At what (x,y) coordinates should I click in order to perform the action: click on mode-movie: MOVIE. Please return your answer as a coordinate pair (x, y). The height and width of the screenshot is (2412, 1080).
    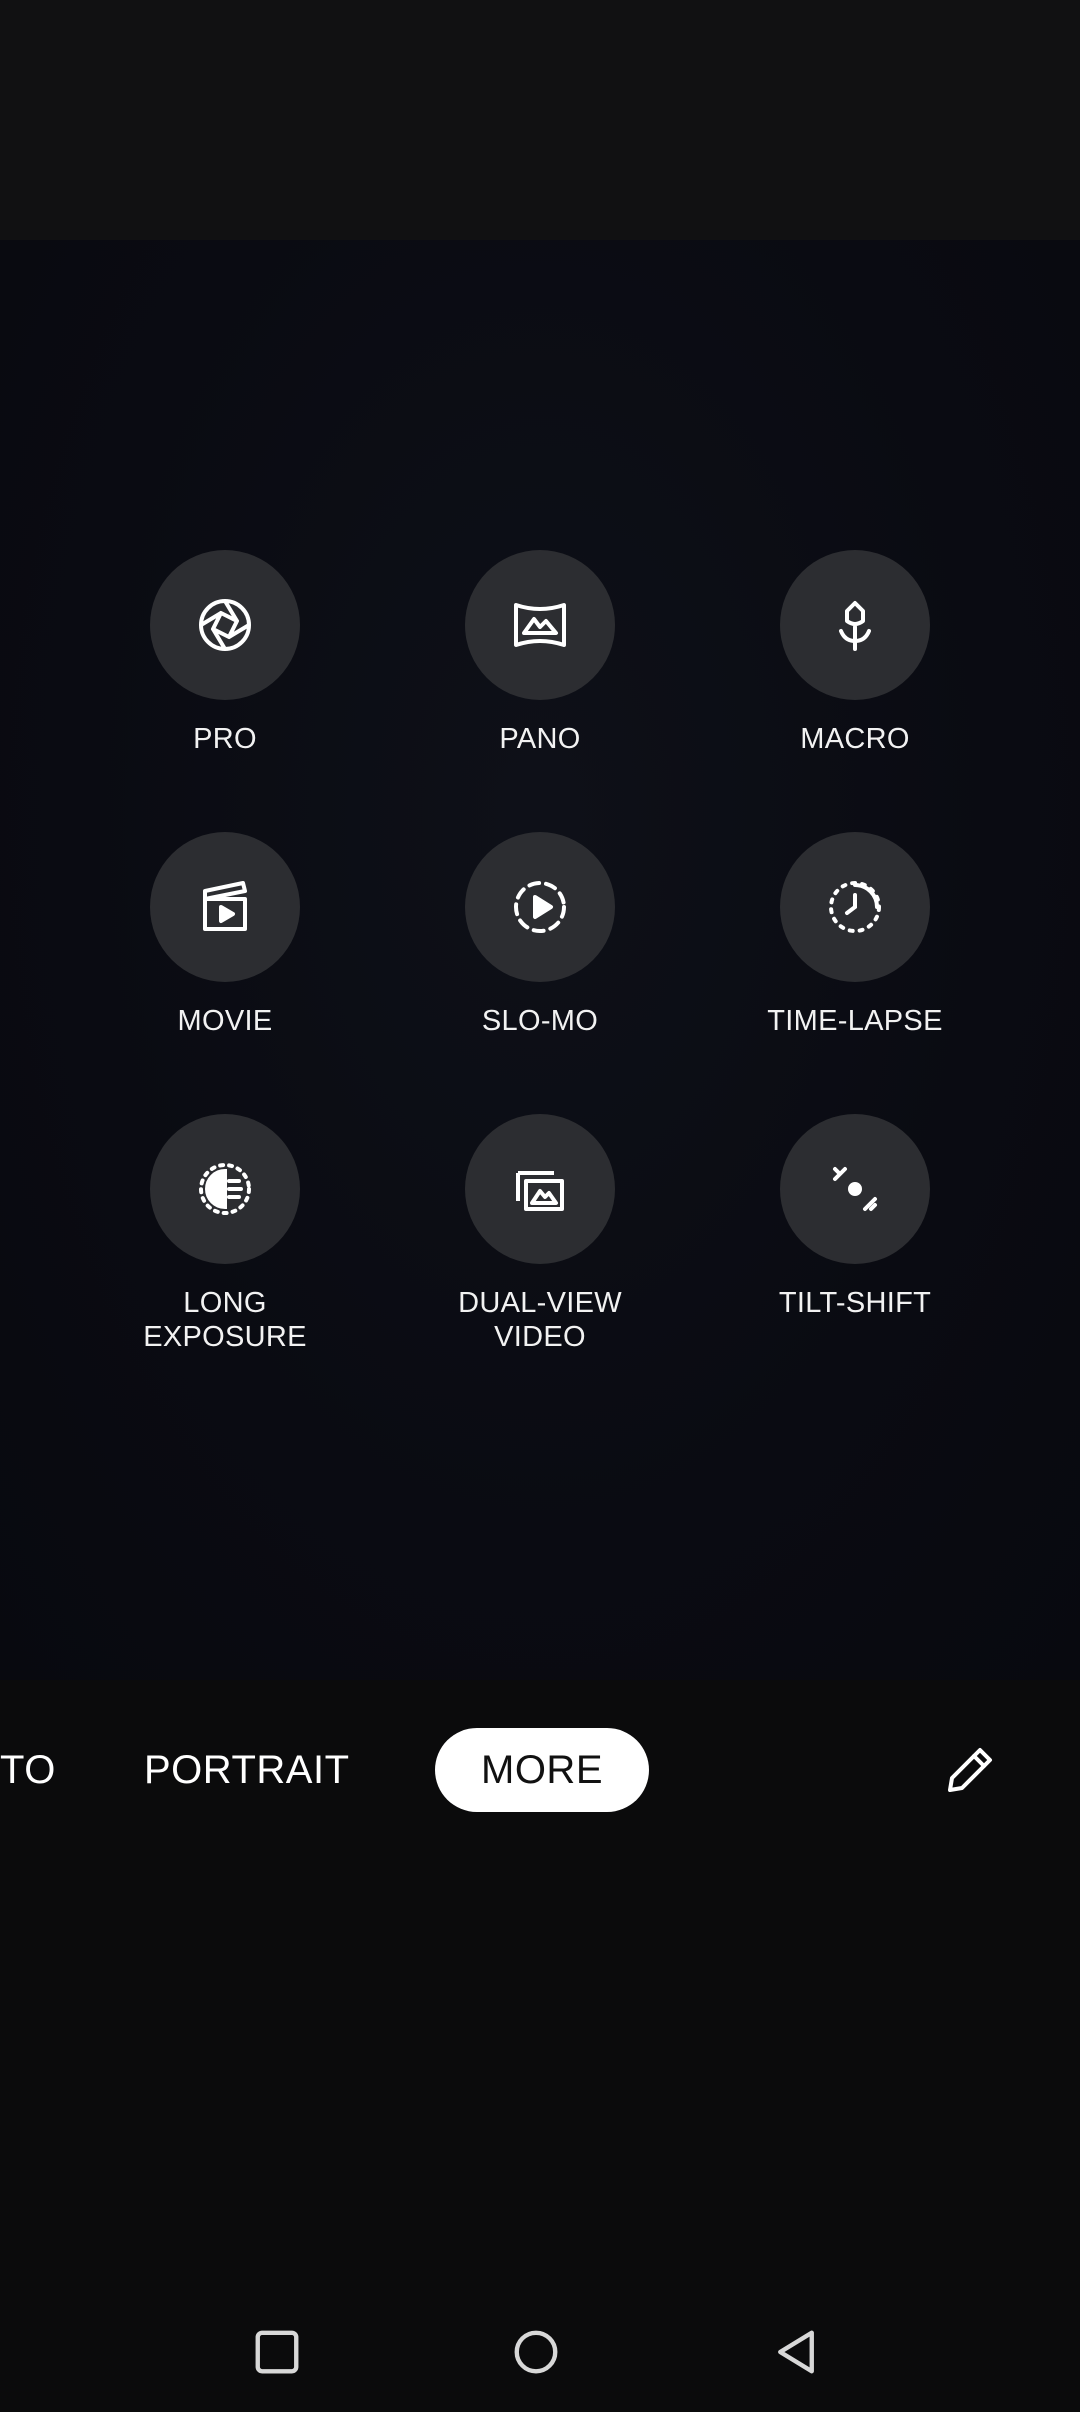
    Looking at the image, I should click on (225, 935).